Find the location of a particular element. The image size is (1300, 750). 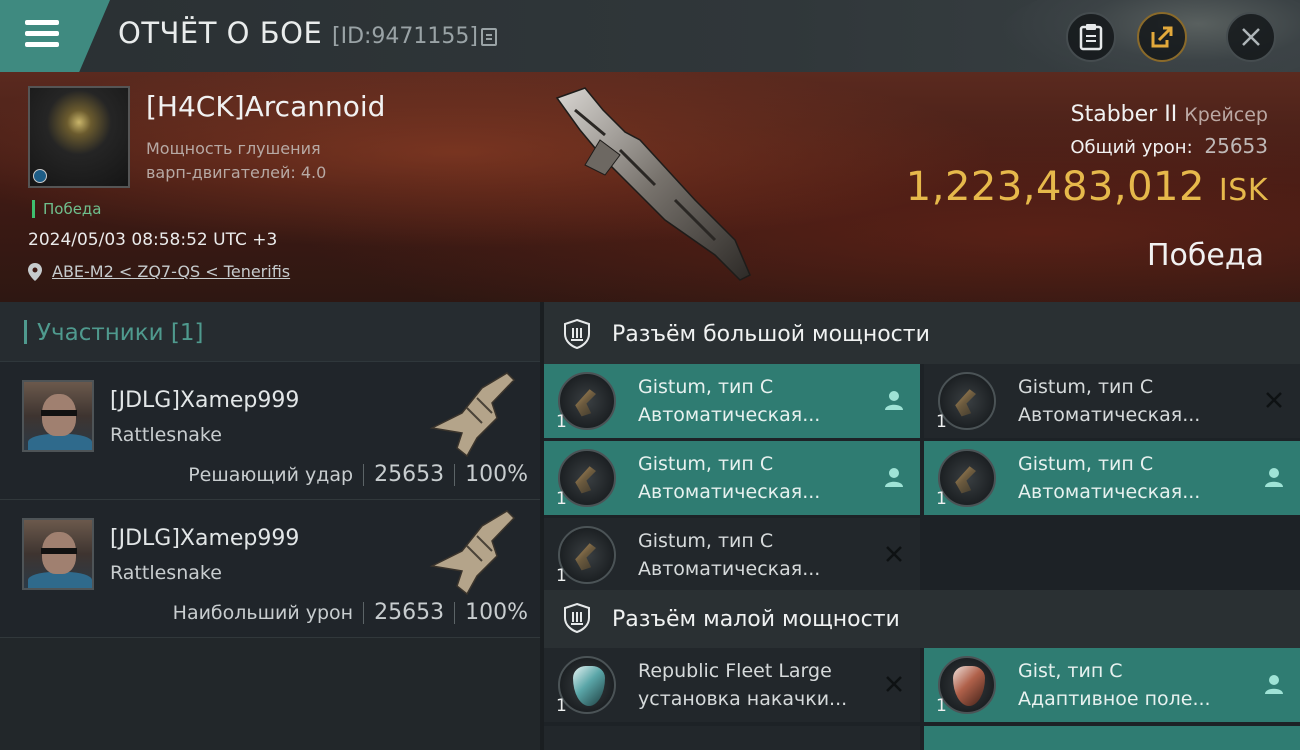

ship-class: Крейсер is located at coordinates (1226, 115).